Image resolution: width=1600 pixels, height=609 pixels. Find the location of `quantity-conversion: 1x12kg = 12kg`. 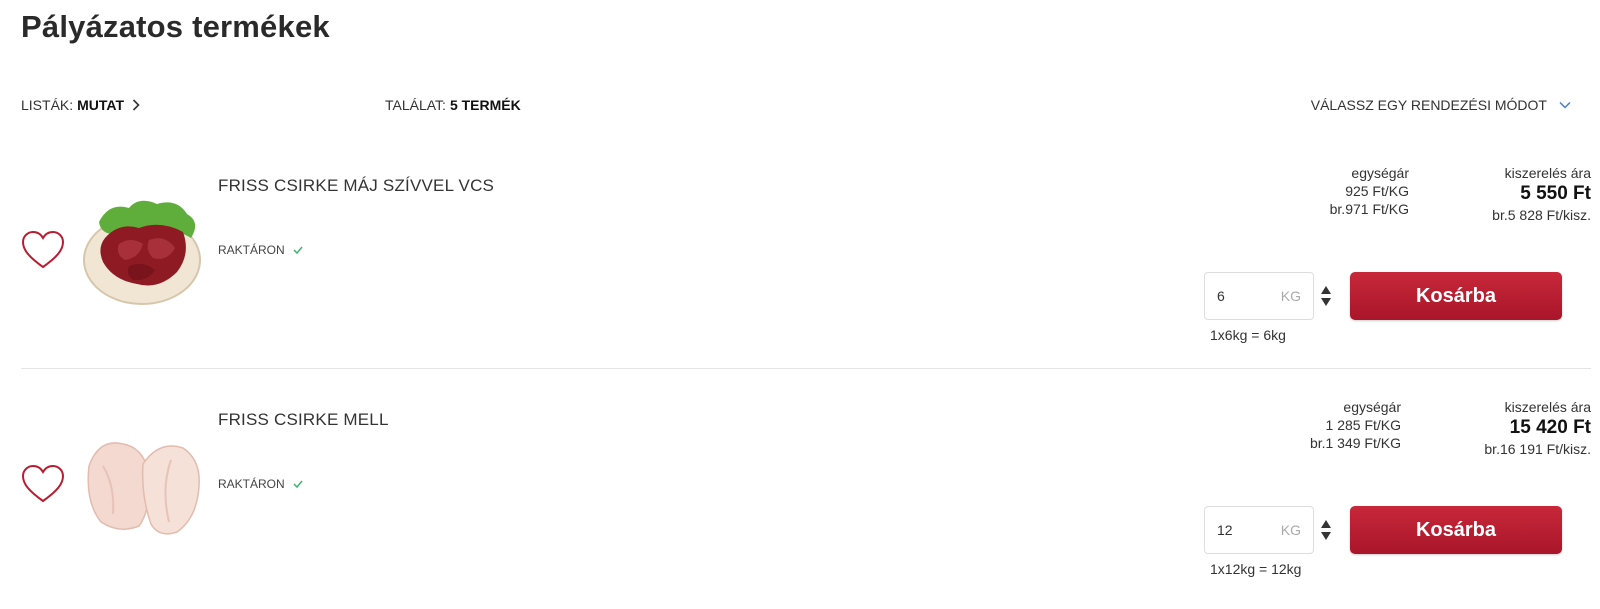

quantity-conversion: 1x12kg = 12kg is located at coordinates (1256, 569).